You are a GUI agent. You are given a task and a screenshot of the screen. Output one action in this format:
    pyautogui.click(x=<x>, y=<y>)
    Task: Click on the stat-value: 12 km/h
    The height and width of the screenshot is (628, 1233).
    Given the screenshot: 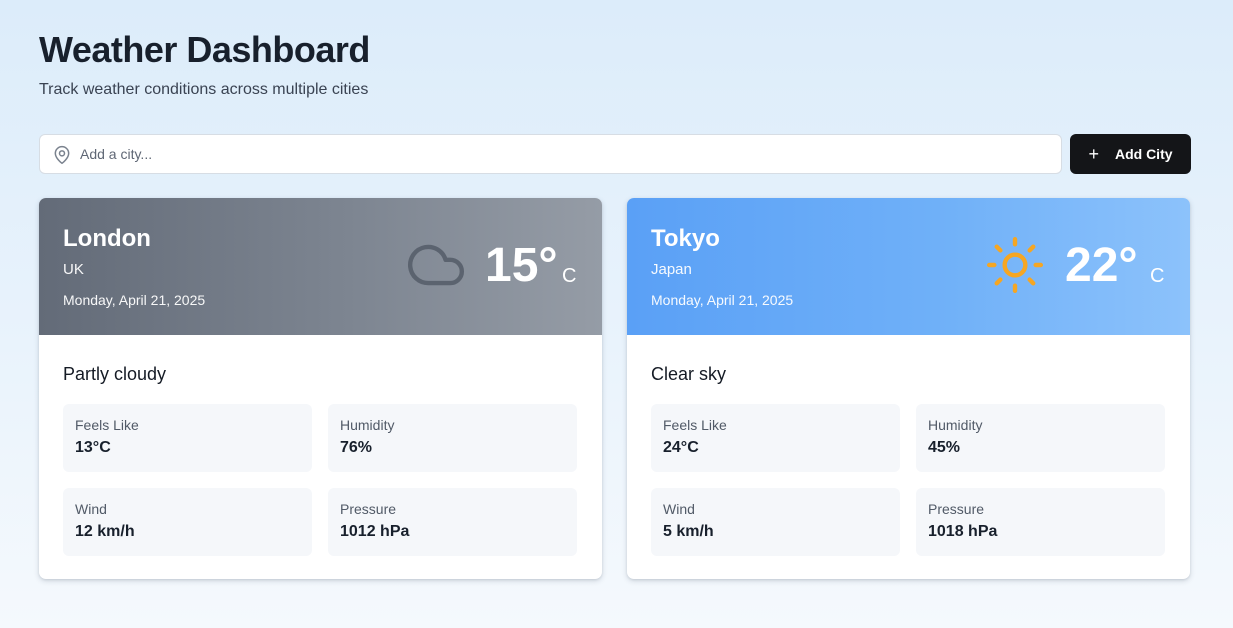 What is the action you would take?
    pyautogui.click(x=105, y=531)
    